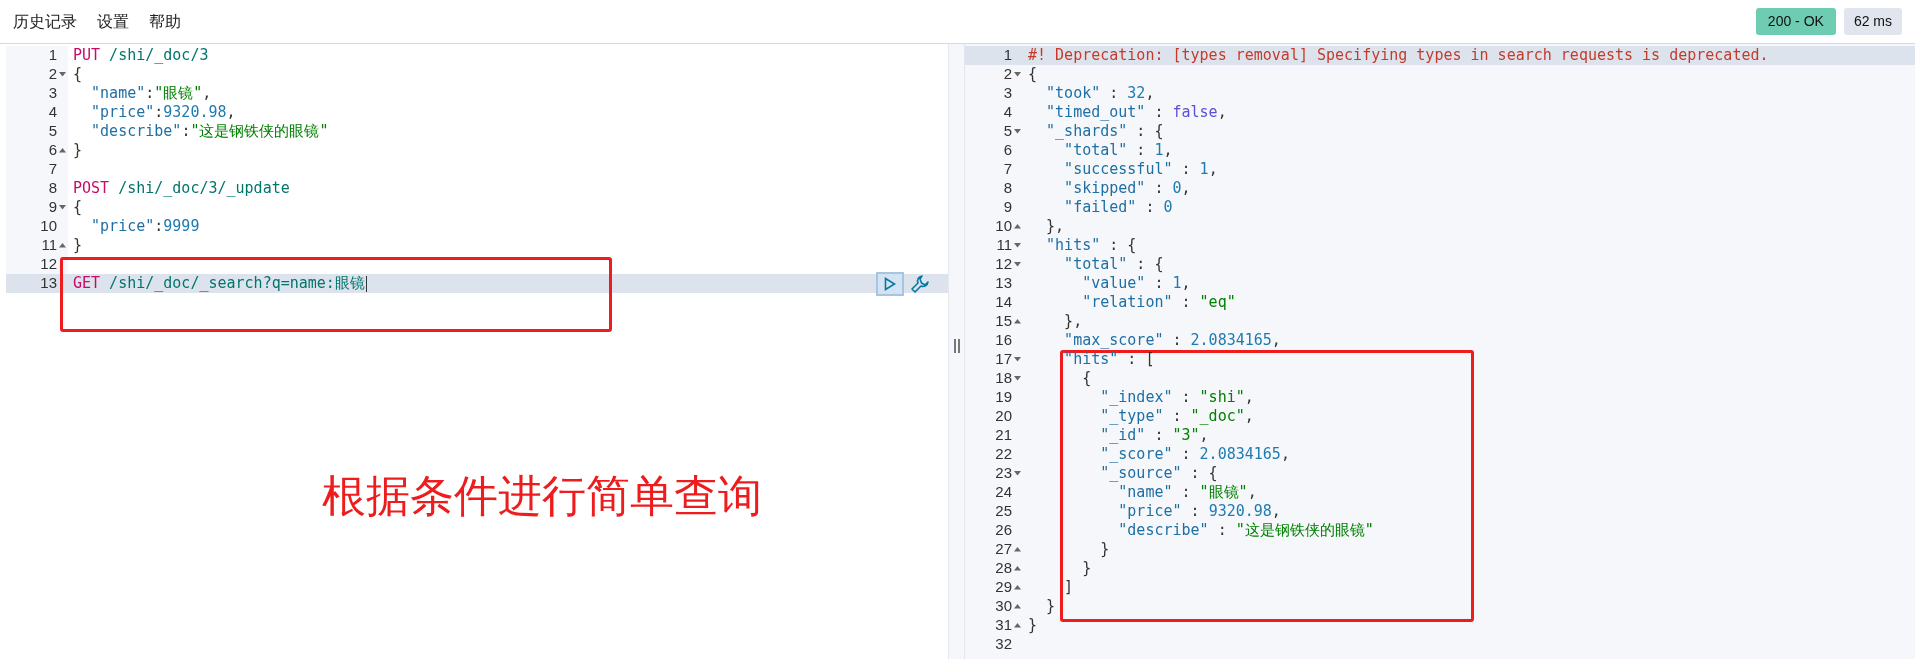  What do you see at coordinates (1176, 416) in the screenshot?
I see `code-line: "_type" : "_doc",` at bounding box center [1176, 416].